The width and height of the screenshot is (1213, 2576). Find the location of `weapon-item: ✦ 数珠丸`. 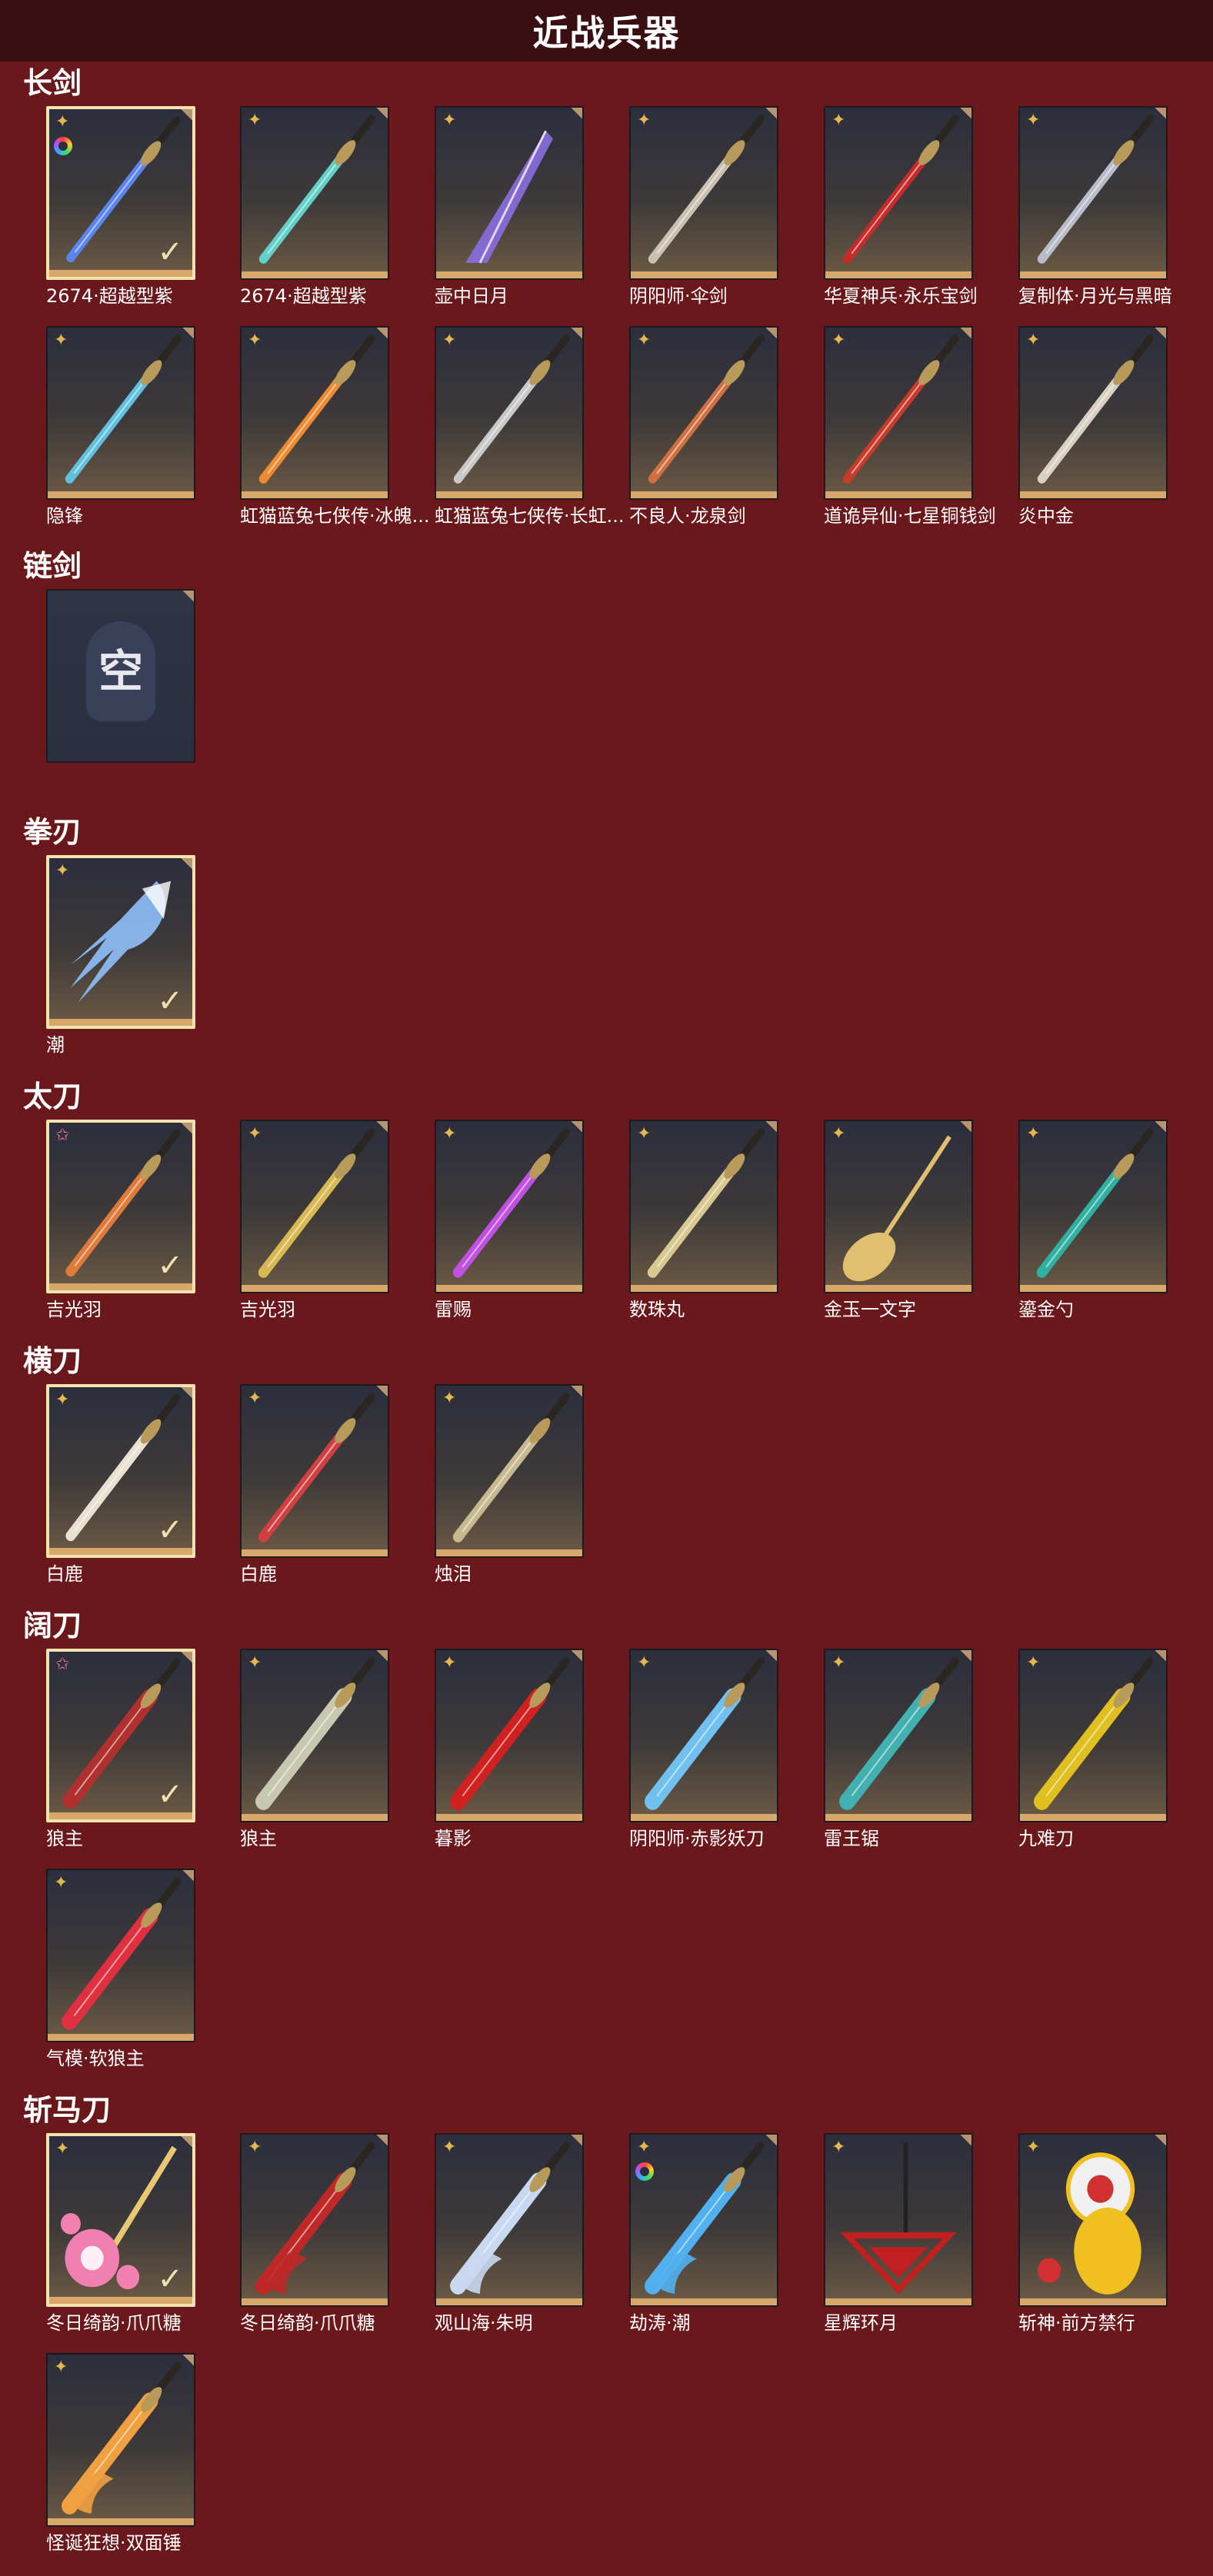

weapon-item: ✦ 数珠丸 is located at coordinates (703, 1232).